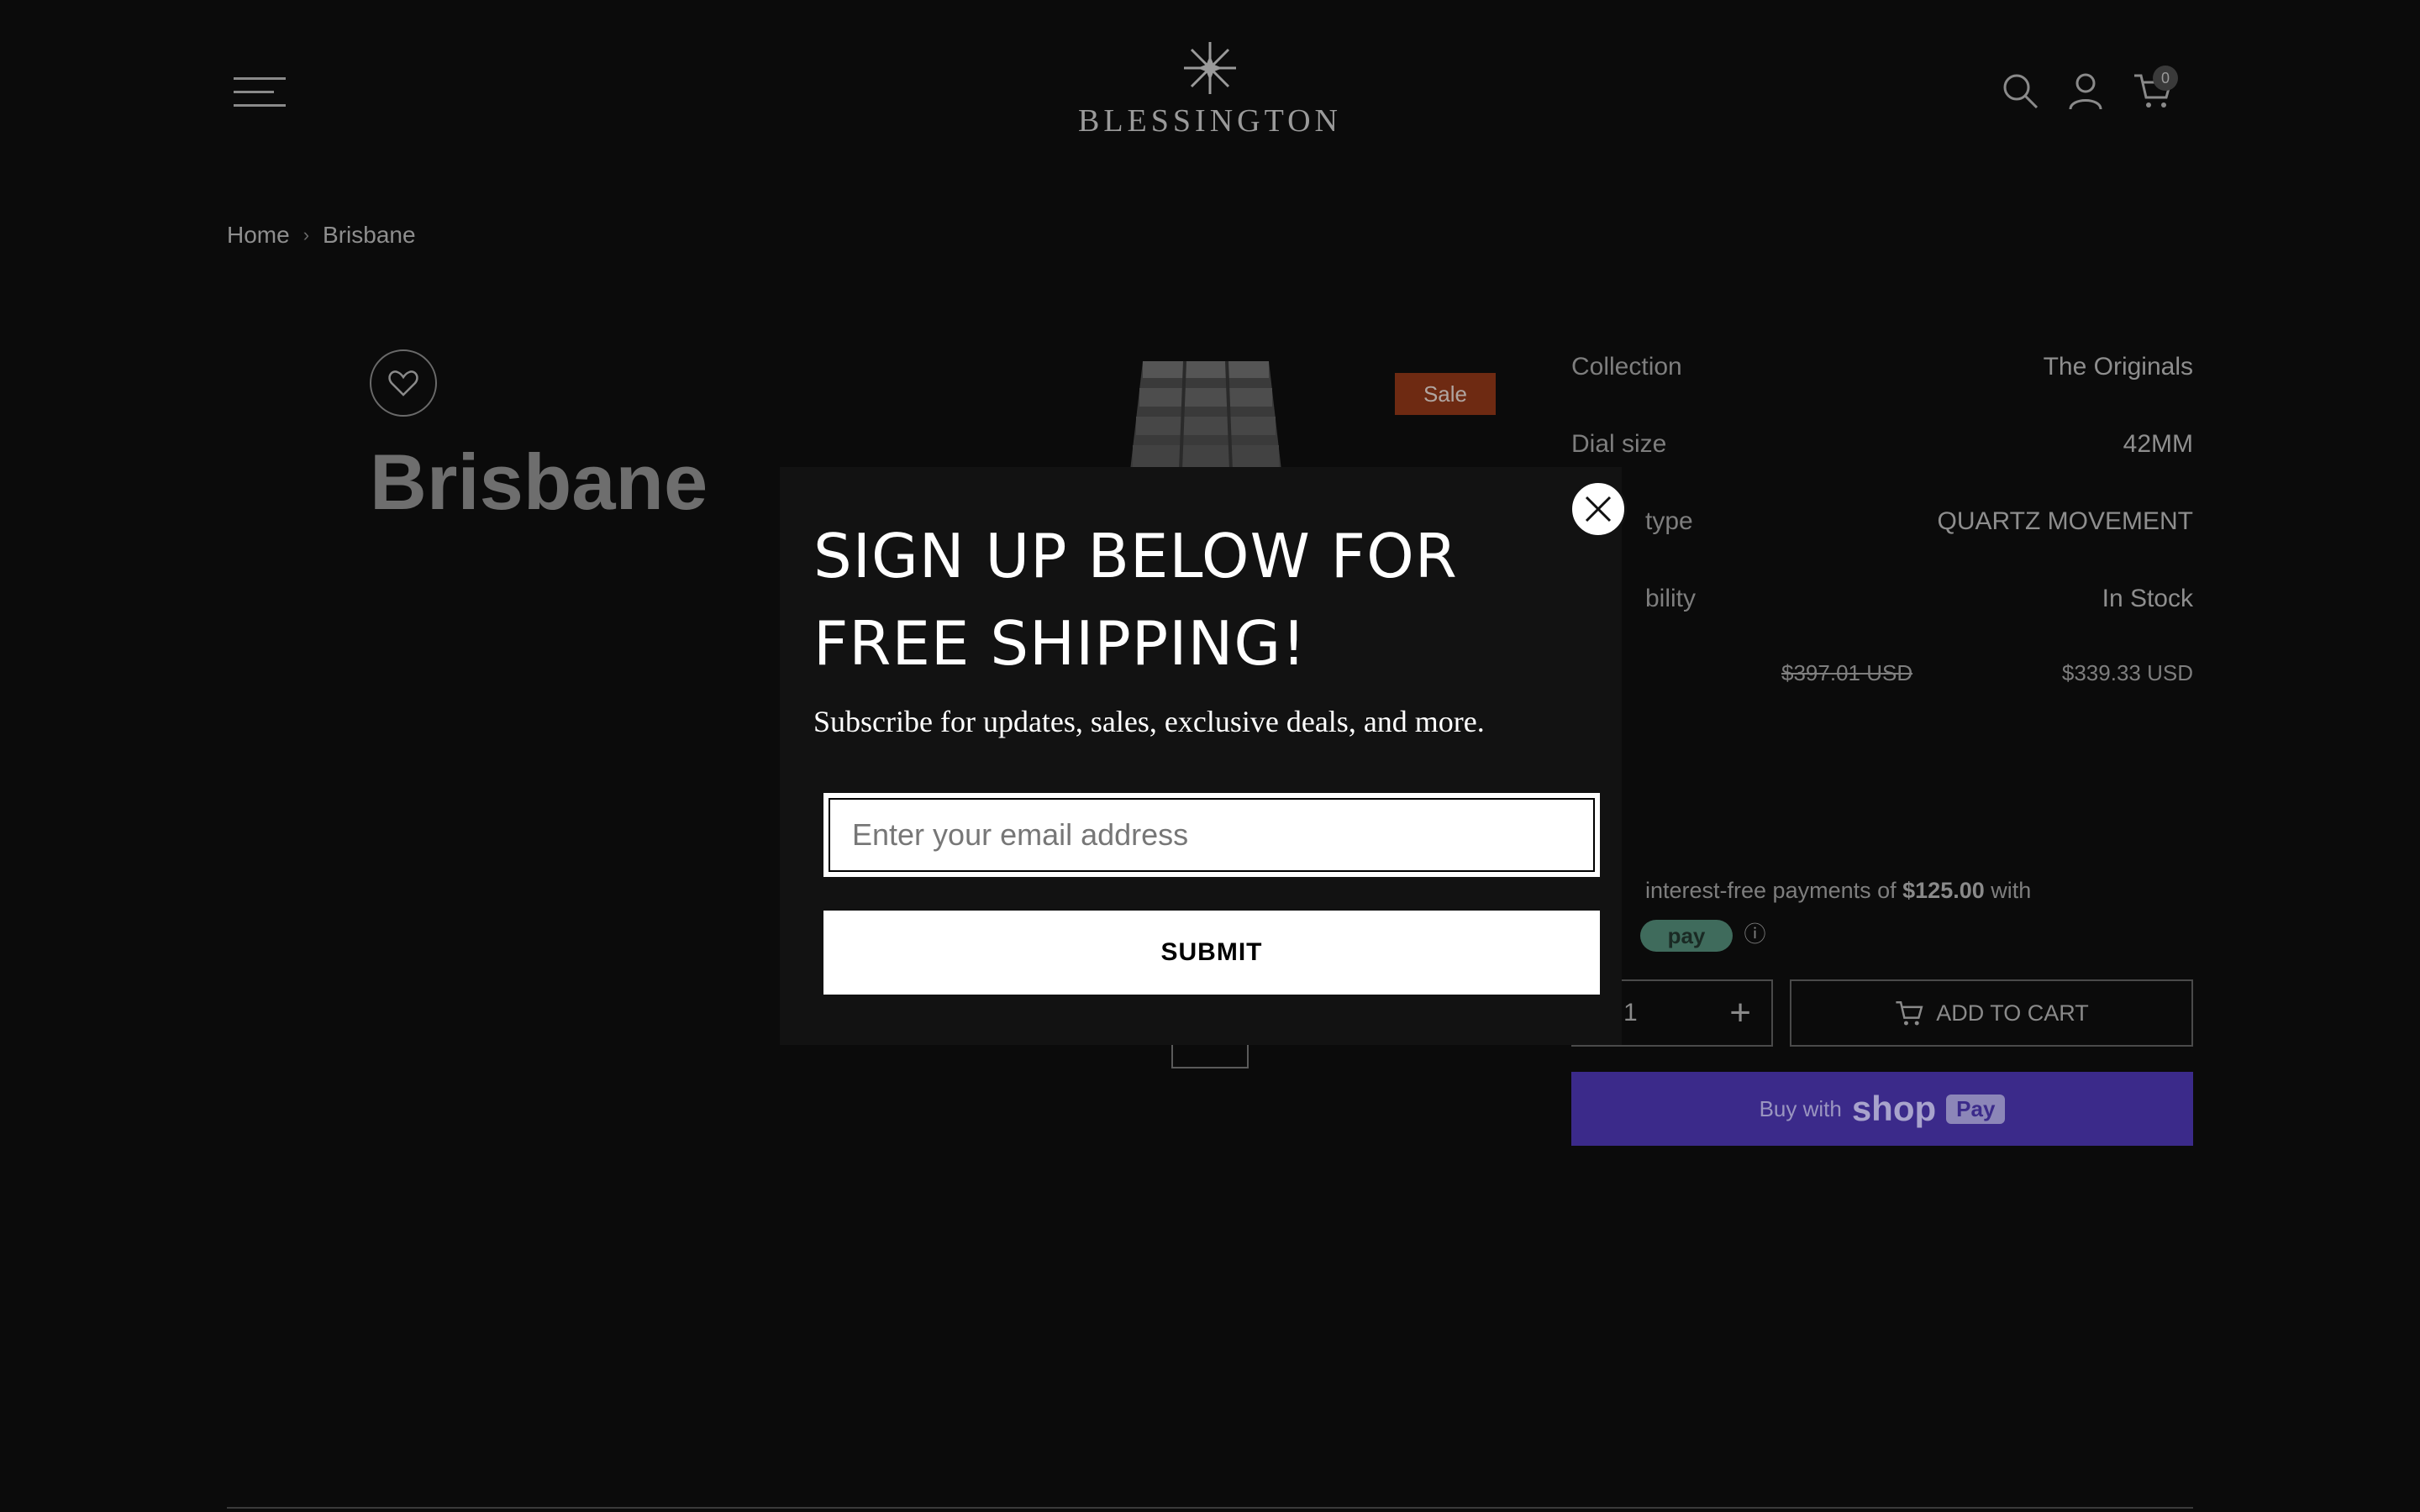  Describe the element at coordinates (1882, 468) in the screenshot. I see `spec-row: Dial size 42MM` at that location.